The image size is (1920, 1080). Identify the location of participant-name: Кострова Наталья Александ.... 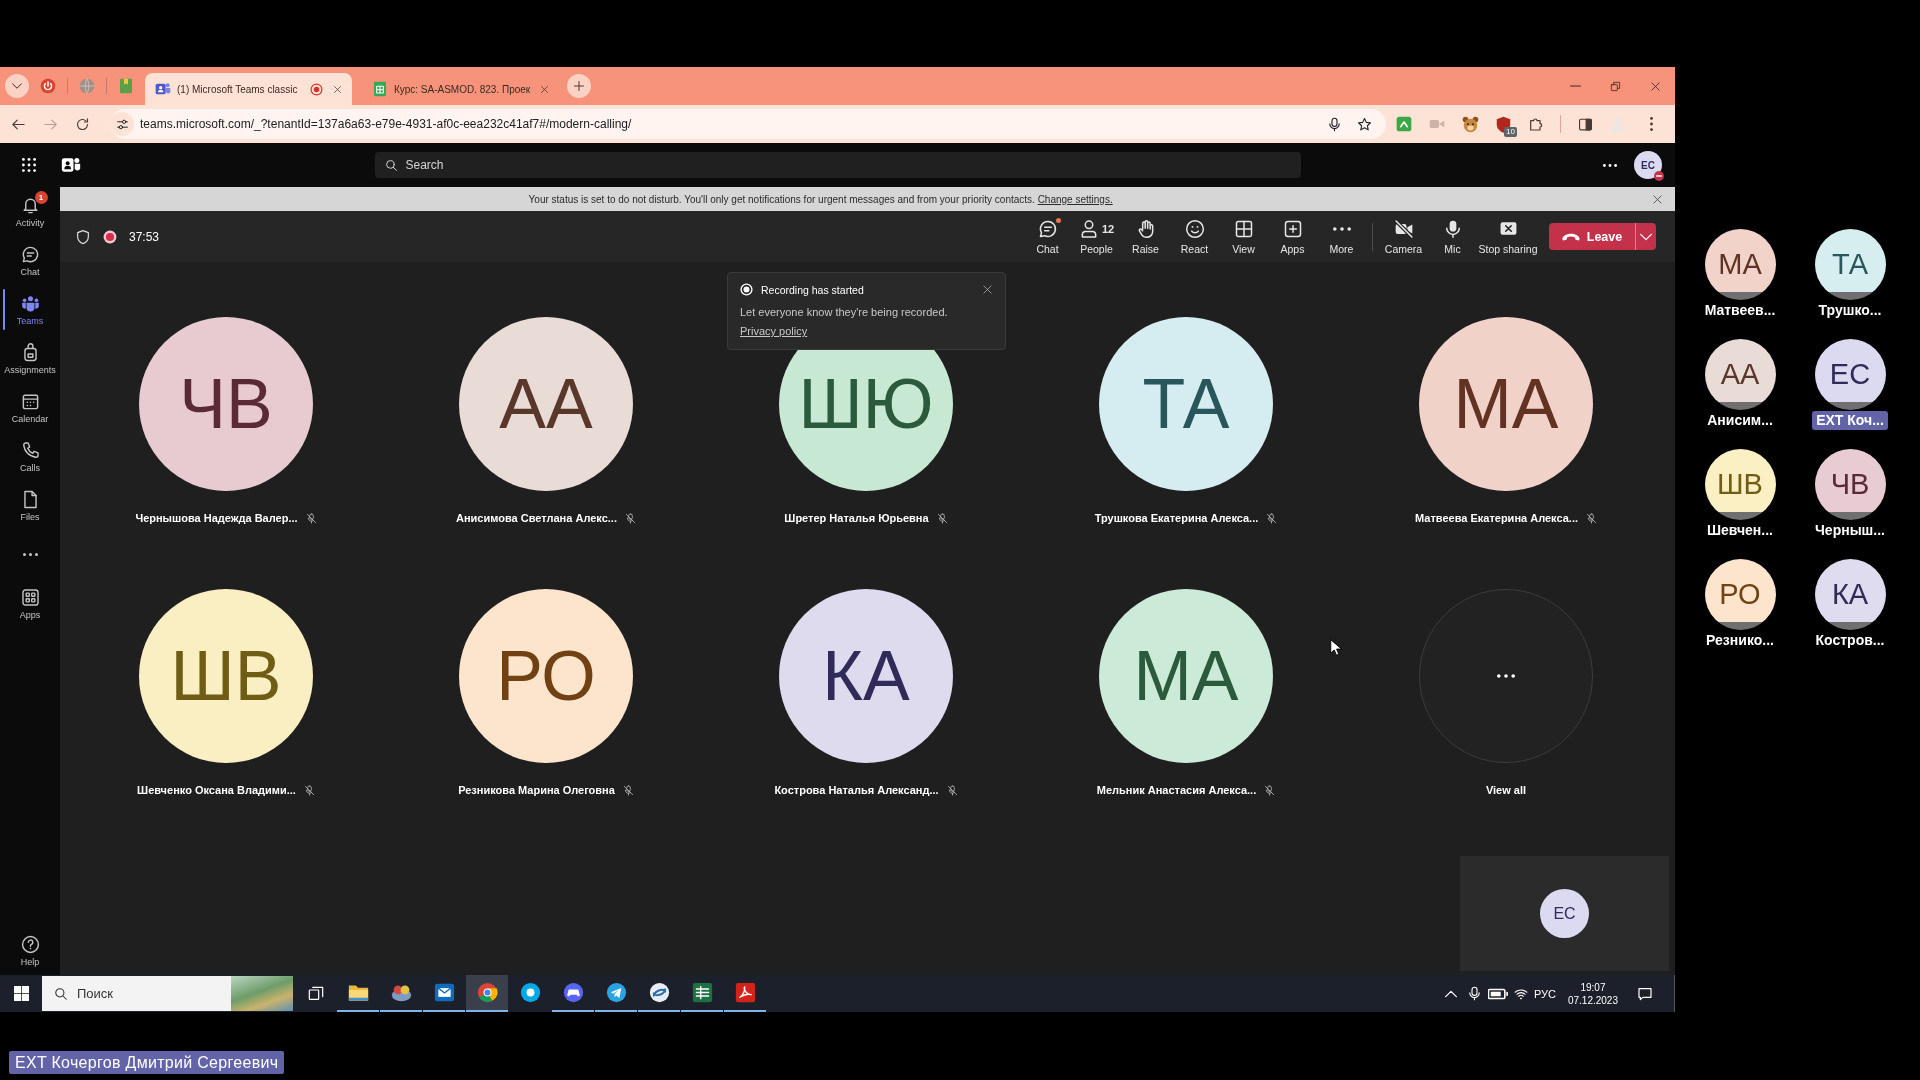
(856, 790).